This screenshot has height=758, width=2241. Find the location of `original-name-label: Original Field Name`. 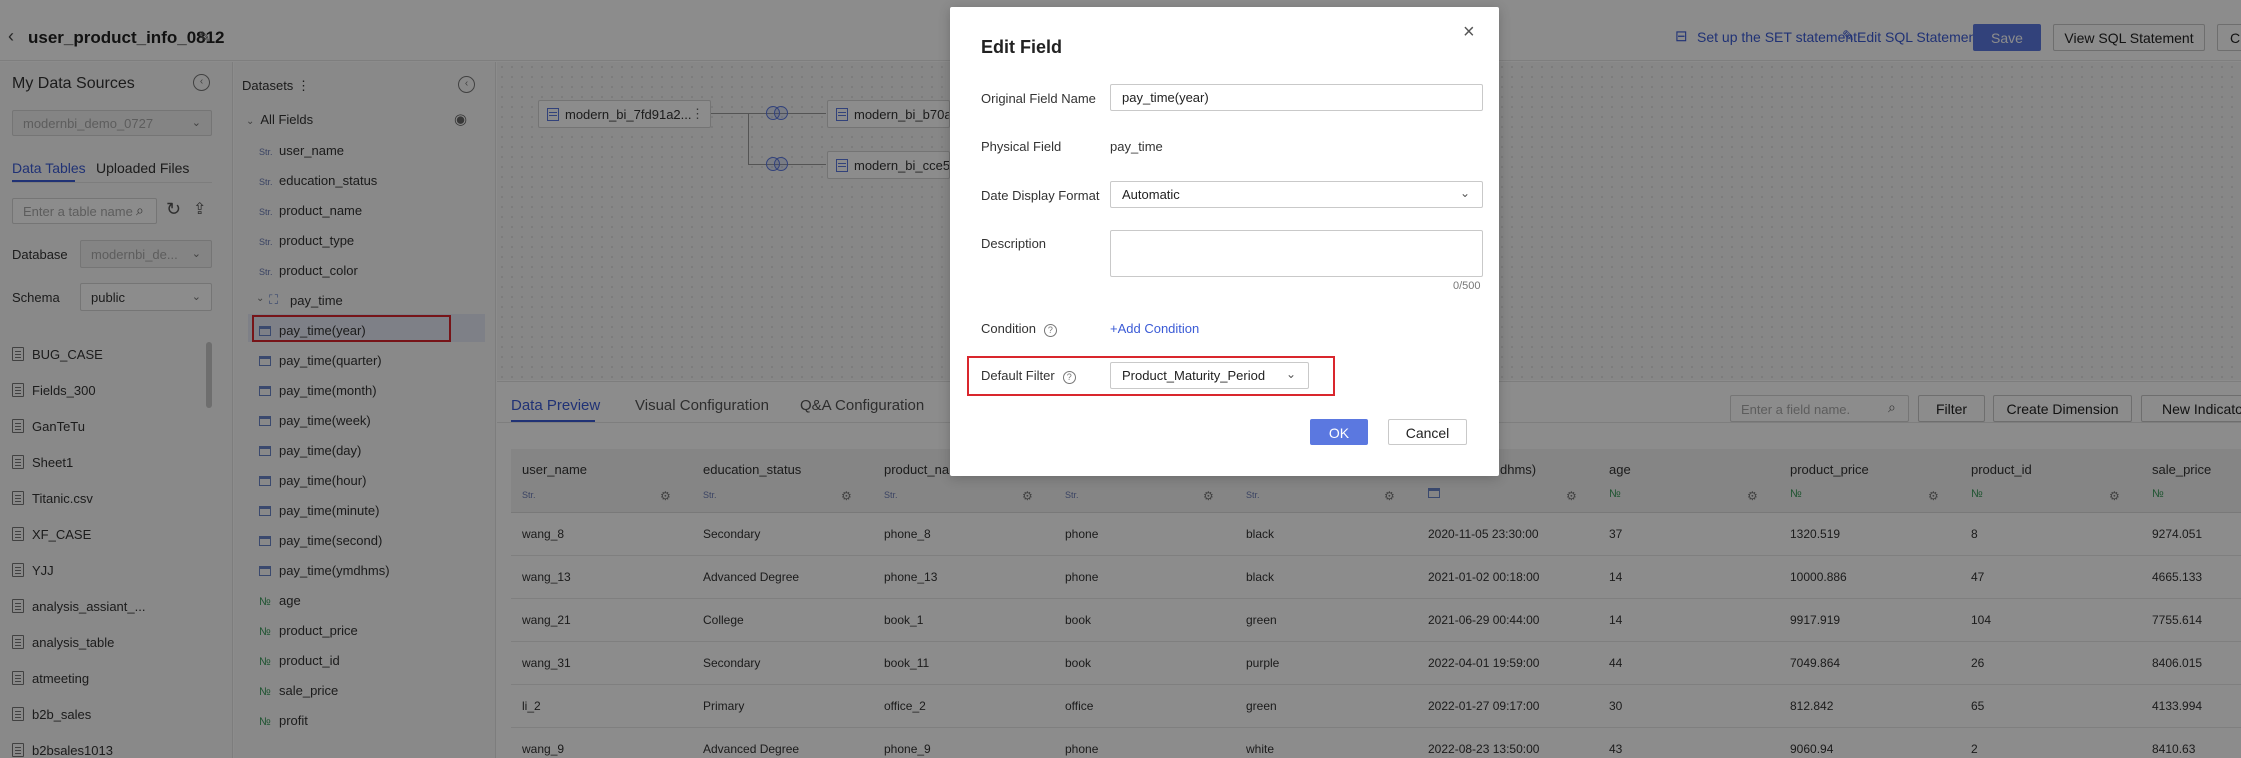

original-name-label: Original Field Name is located at coordinates (1038, 98).